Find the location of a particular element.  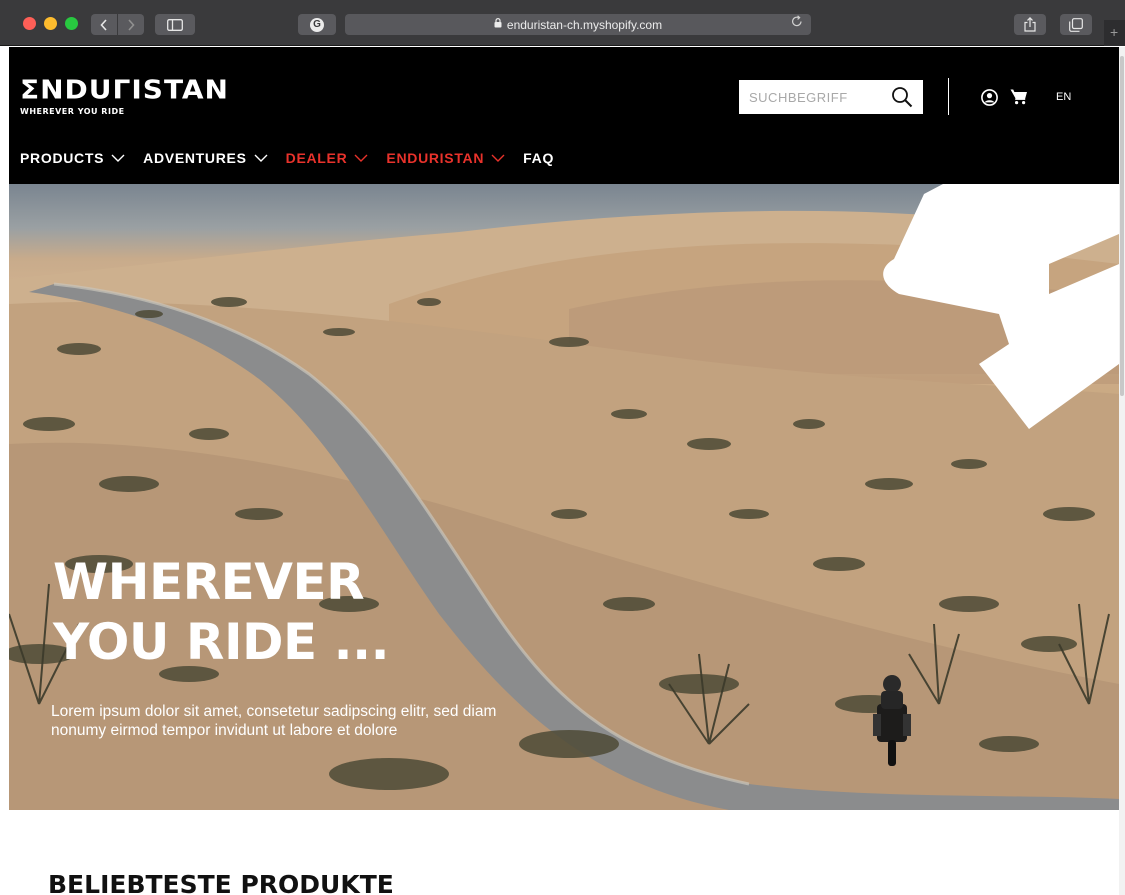

new-tab-button: + is located at coordinates (1114, 33).